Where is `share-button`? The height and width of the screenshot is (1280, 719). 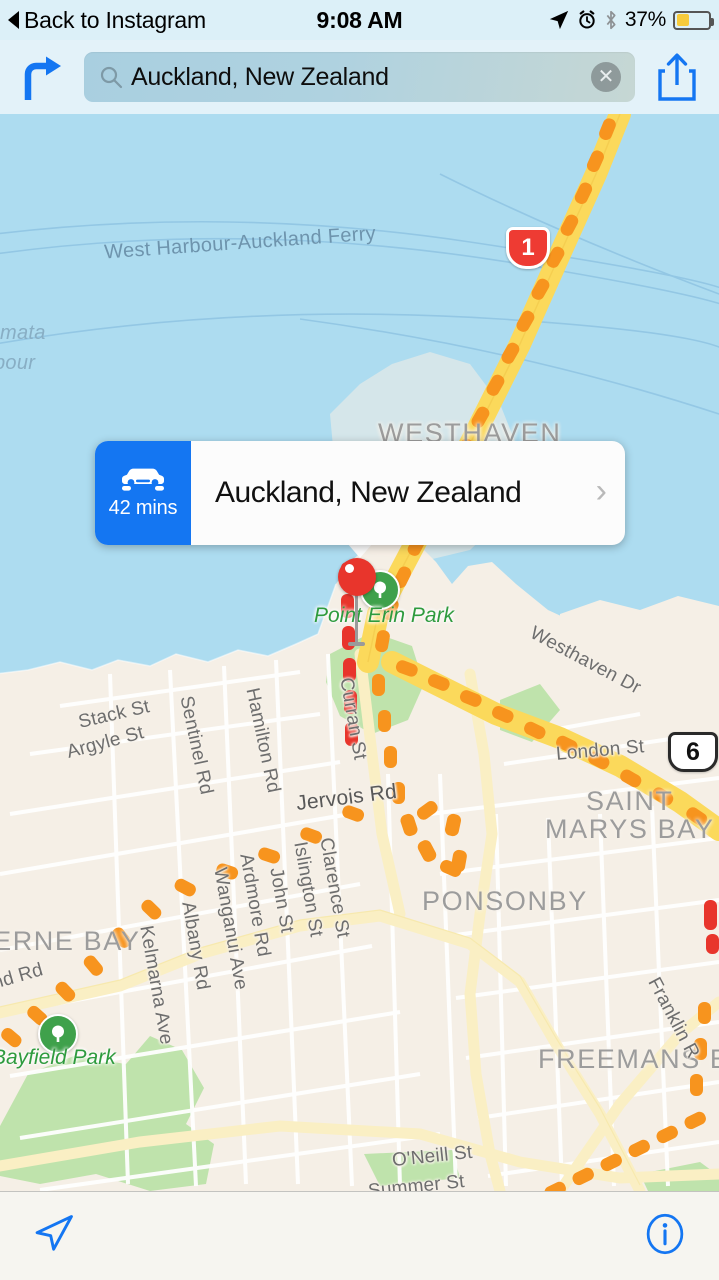
share-button is located at coordinates (677, 77).